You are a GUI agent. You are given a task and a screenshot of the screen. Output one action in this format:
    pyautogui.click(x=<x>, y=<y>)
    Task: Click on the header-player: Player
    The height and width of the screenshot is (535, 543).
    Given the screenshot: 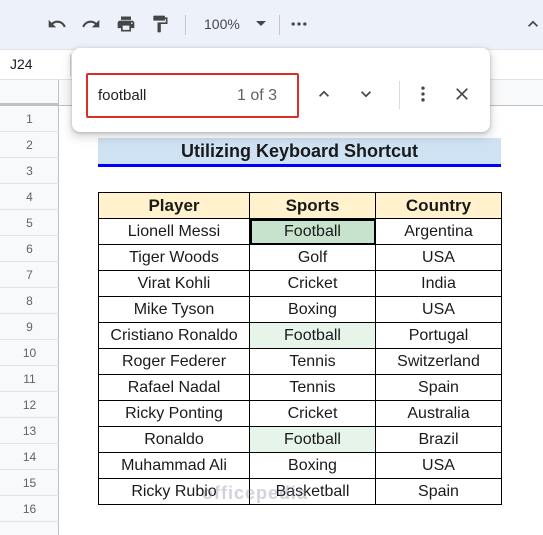 What is the action you would take?
    pyautogui.click(x=174, y=205)
    